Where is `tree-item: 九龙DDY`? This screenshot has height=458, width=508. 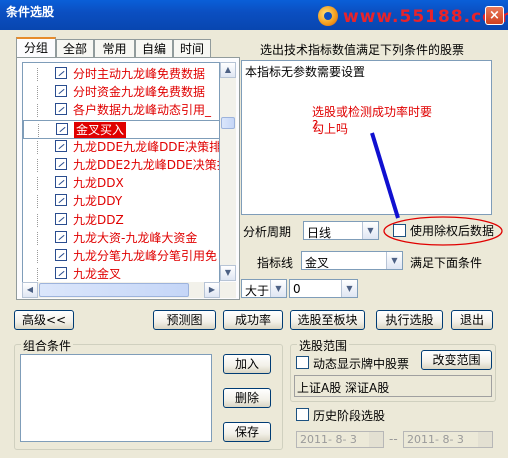 tree-item: 九龙DDY is located at coordinates (121, 201).